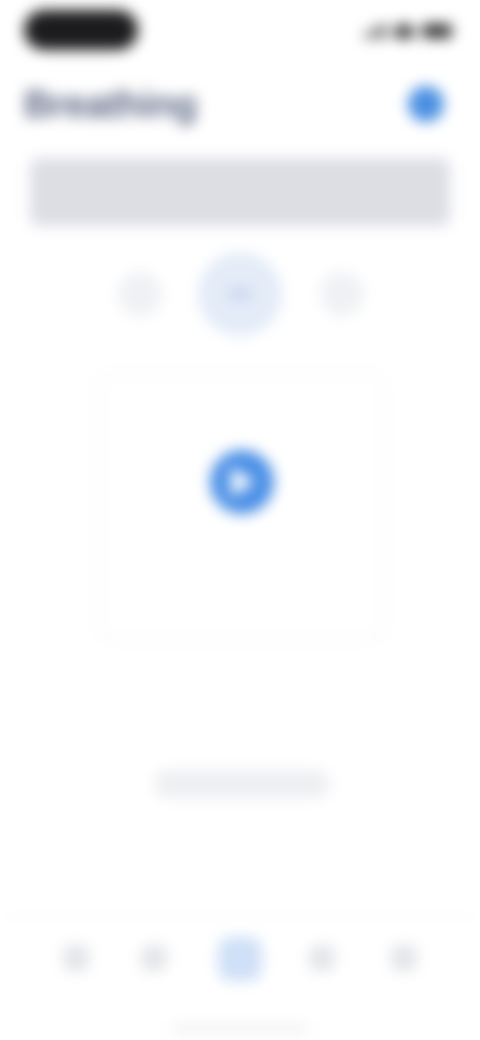  Describe the element at coordinates (437, 31) in the screenshot. I see `battery-icon` at that location.